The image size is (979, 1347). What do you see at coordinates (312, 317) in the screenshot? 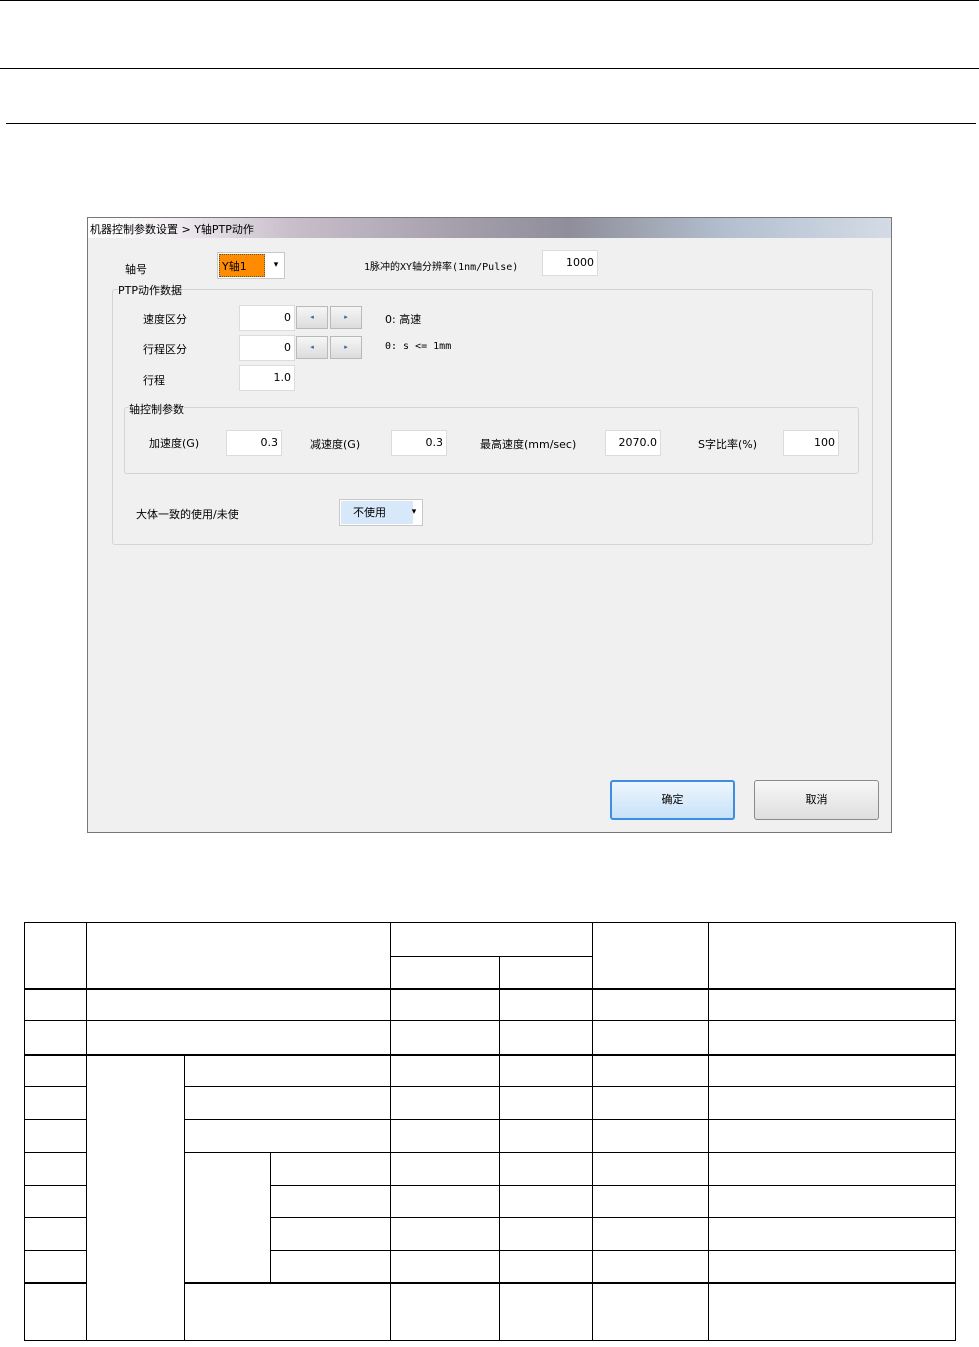
I see `speed-prev-arrow-icon: ◂` at bounding box center [312, 317].